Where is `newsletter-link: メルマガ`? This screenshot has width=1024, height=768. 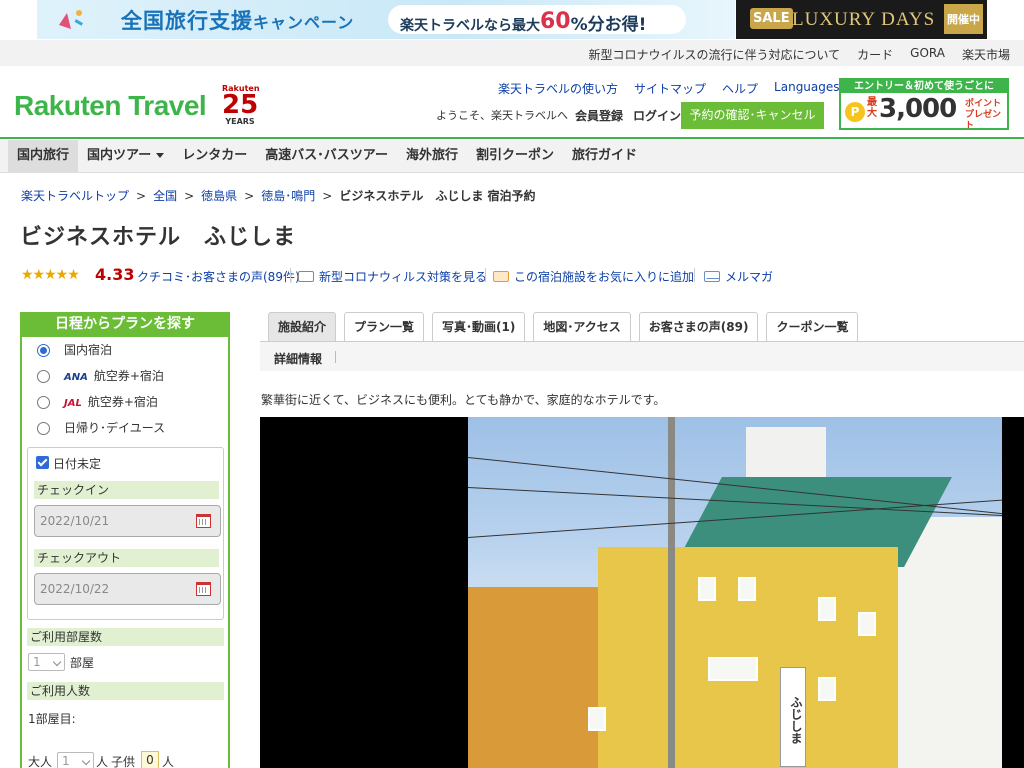 newsletter-link: メルマガ is located at coordinates (738, 276).